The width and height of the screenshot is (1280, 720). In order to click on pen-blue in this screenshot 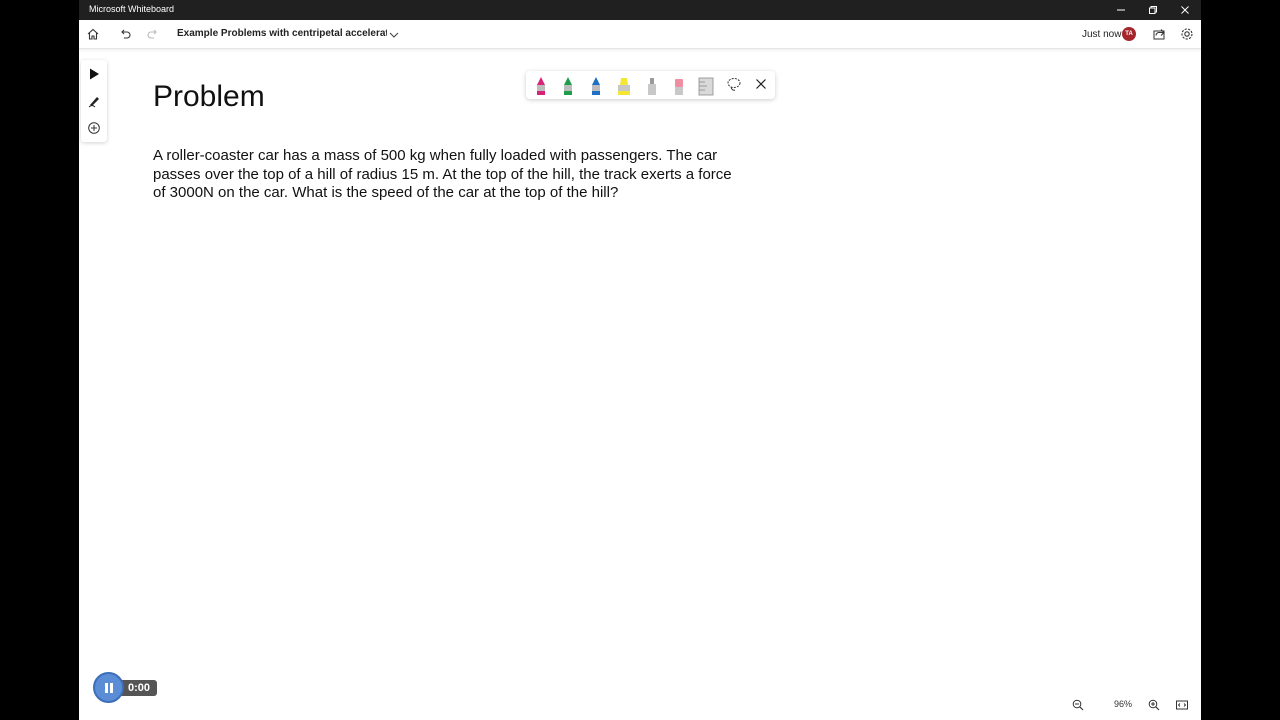, I will do `click(596, 86)`.